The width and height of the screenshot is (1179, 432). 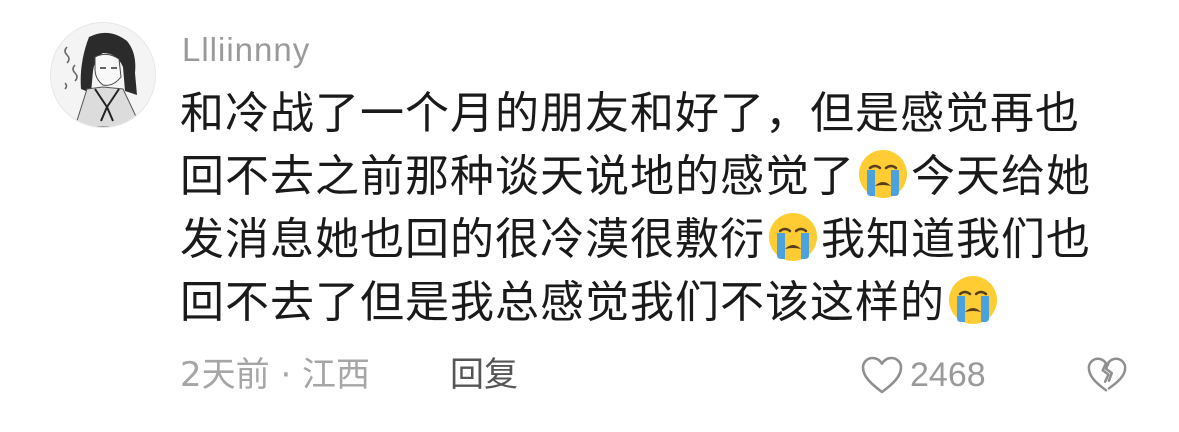 I want to click on comment-text-segment: 发消息她也回的很冷漠很敷衍, so click(x=472, y=239).